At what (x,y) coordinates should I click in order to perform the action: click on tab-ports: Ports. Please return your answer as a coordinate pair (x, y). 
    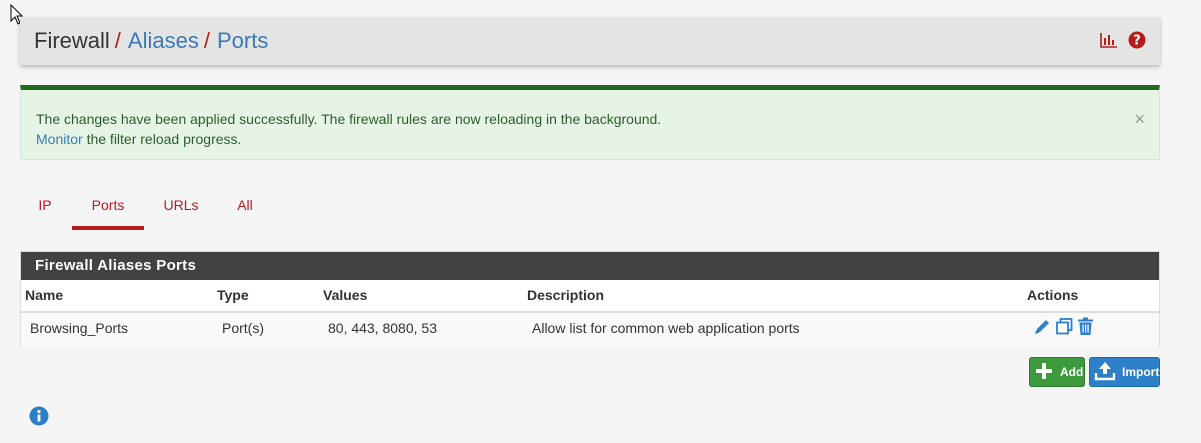
    Looking at the image, I should click on (108, 210).